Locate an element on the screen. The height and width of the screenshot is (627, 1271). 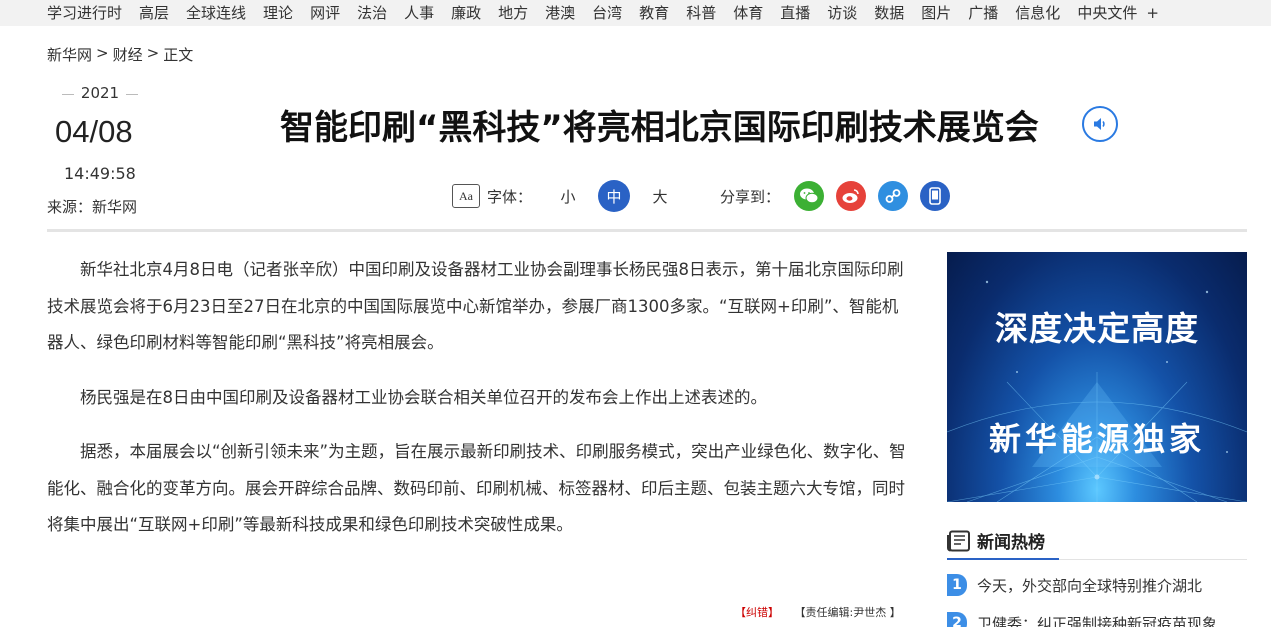
publish-time: 14:49:58 is located at coordinates (100, 173).